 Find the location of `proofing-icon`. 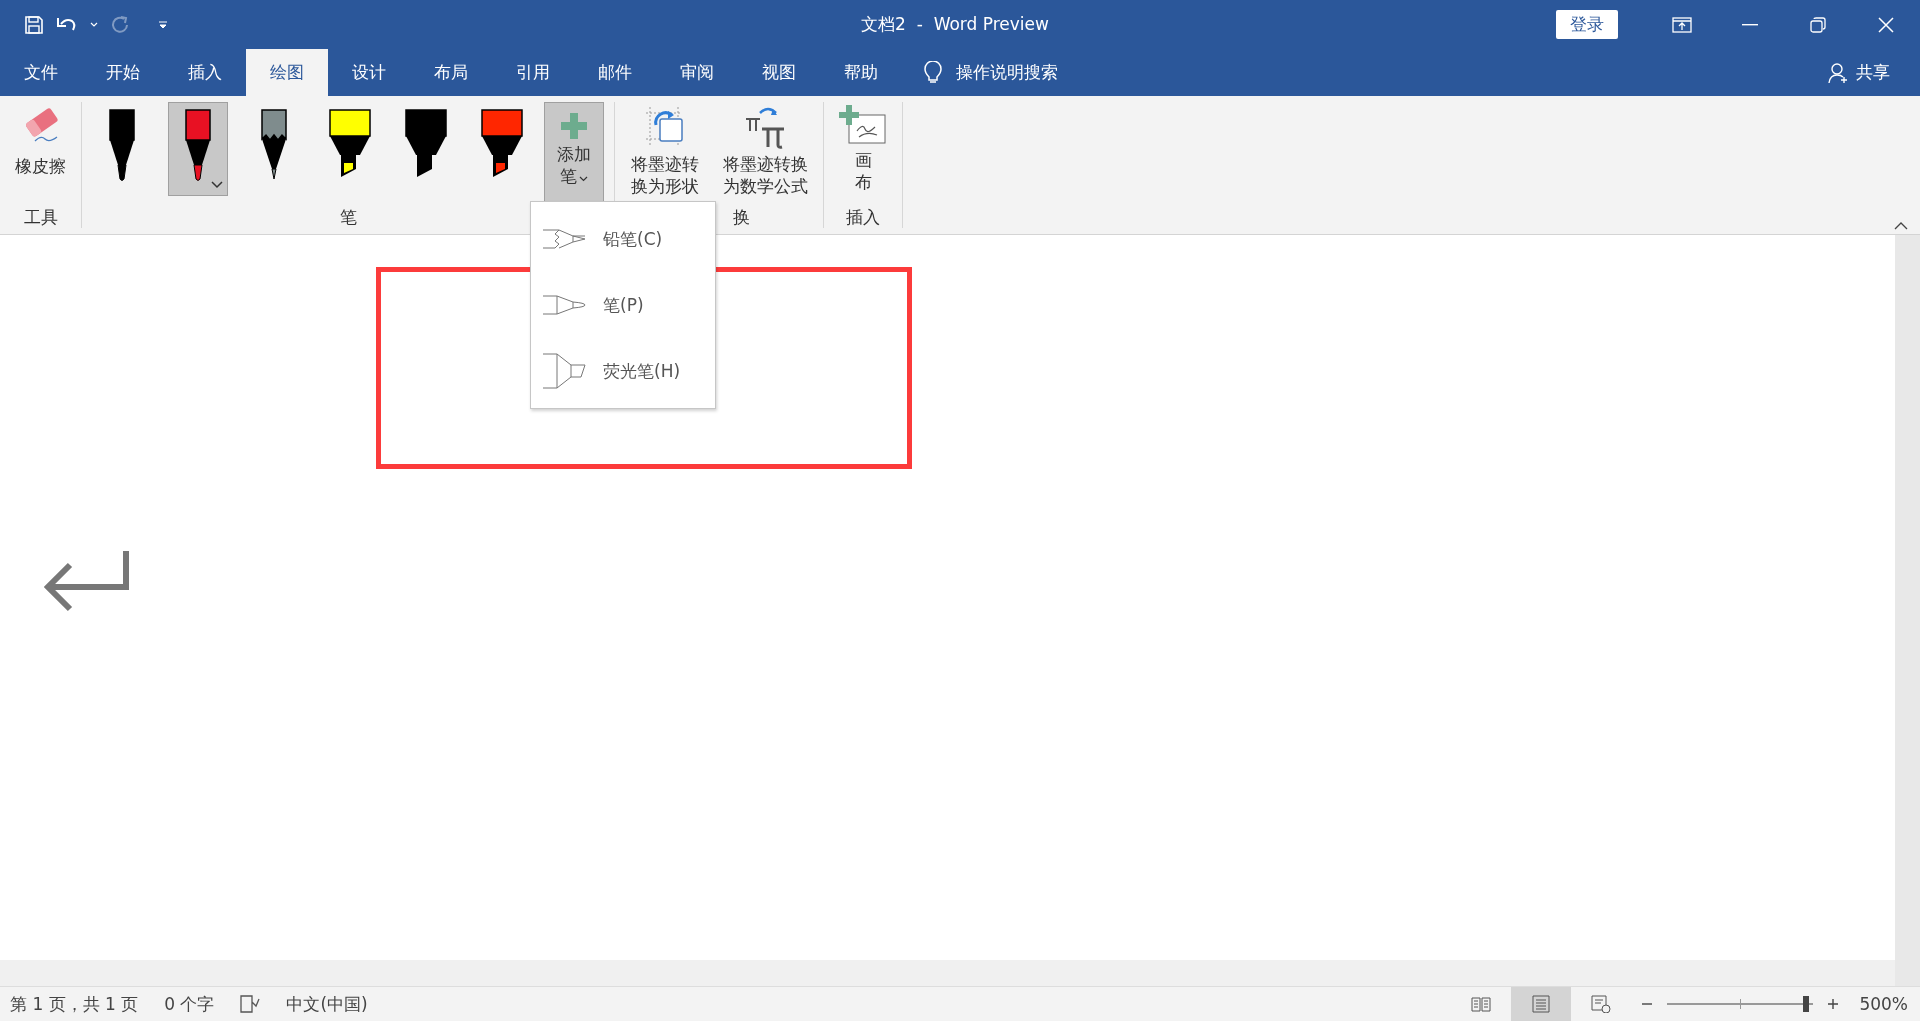

proofing-icon is located at coordinates (250, 1004).